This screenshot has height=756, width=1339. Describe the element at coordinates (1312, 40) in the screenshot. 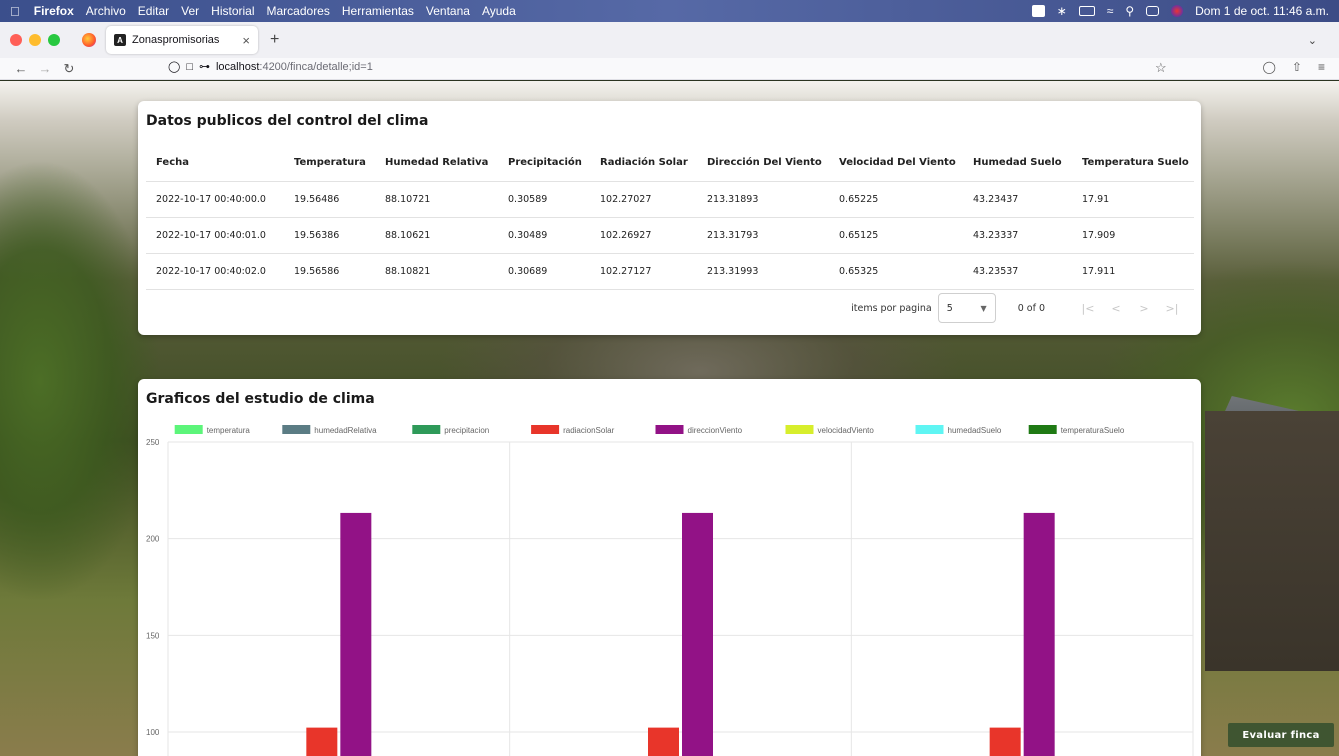

I see `list-all-tabs-chevron-icon: ⌄` at that location.